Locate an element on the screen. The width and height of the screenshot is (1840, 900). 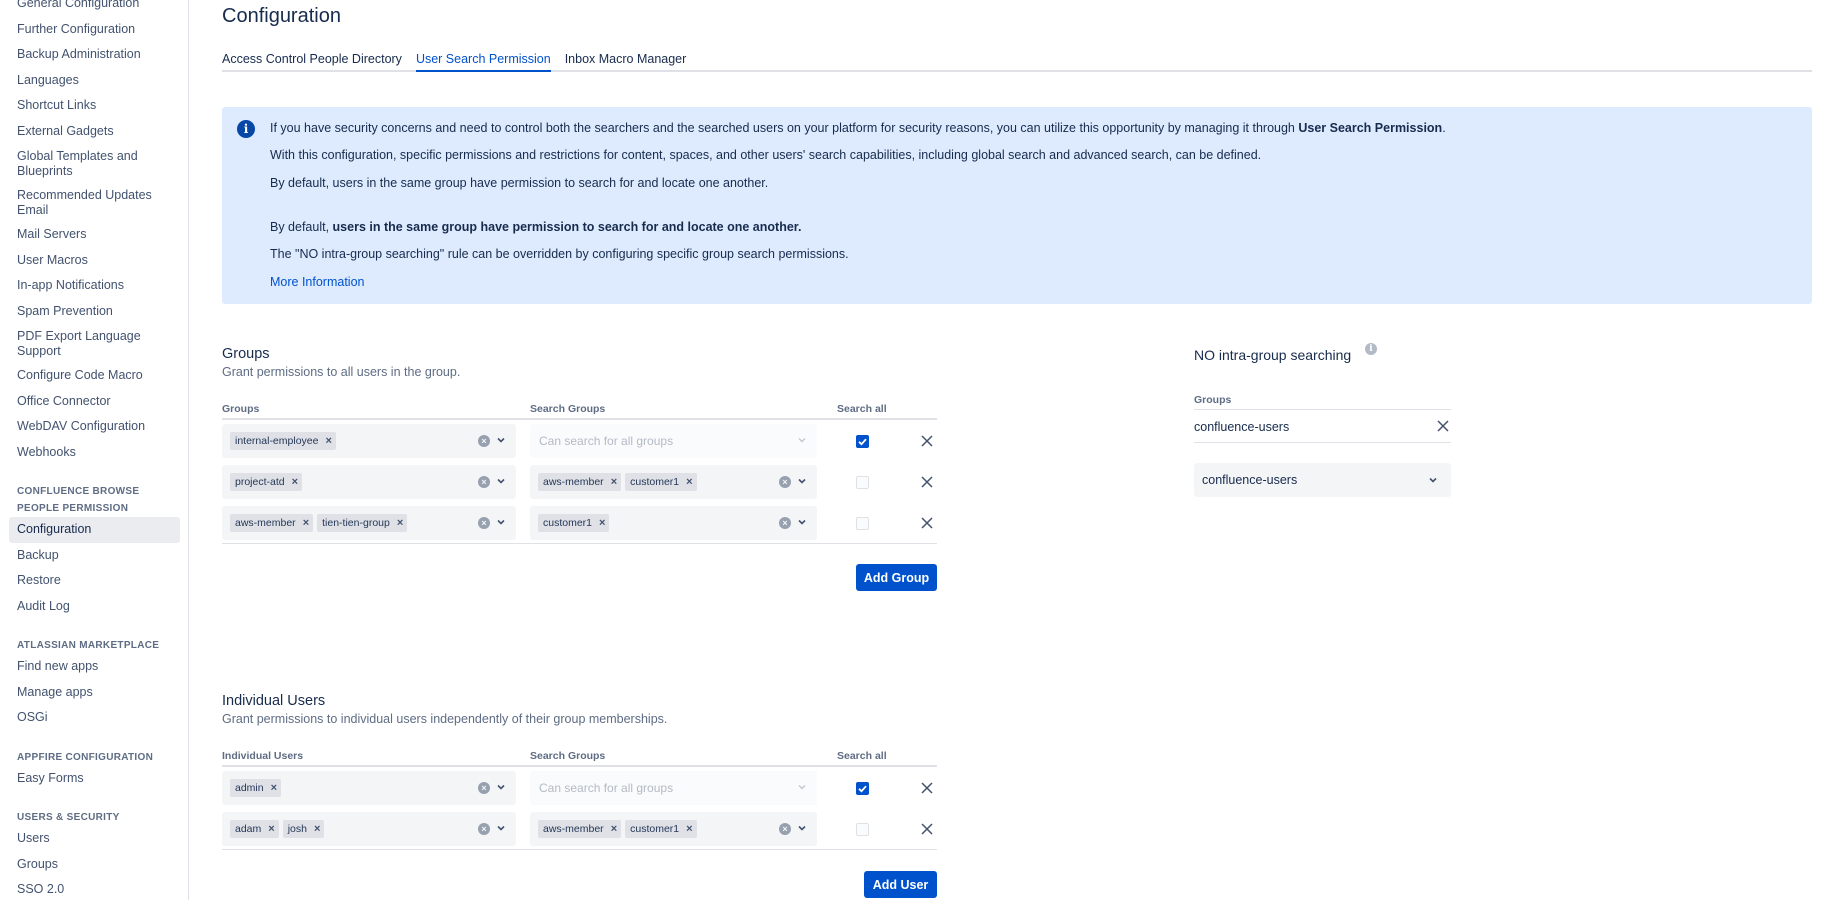
sidebar-item: Easy Forms is located at coordinates (94, 779).